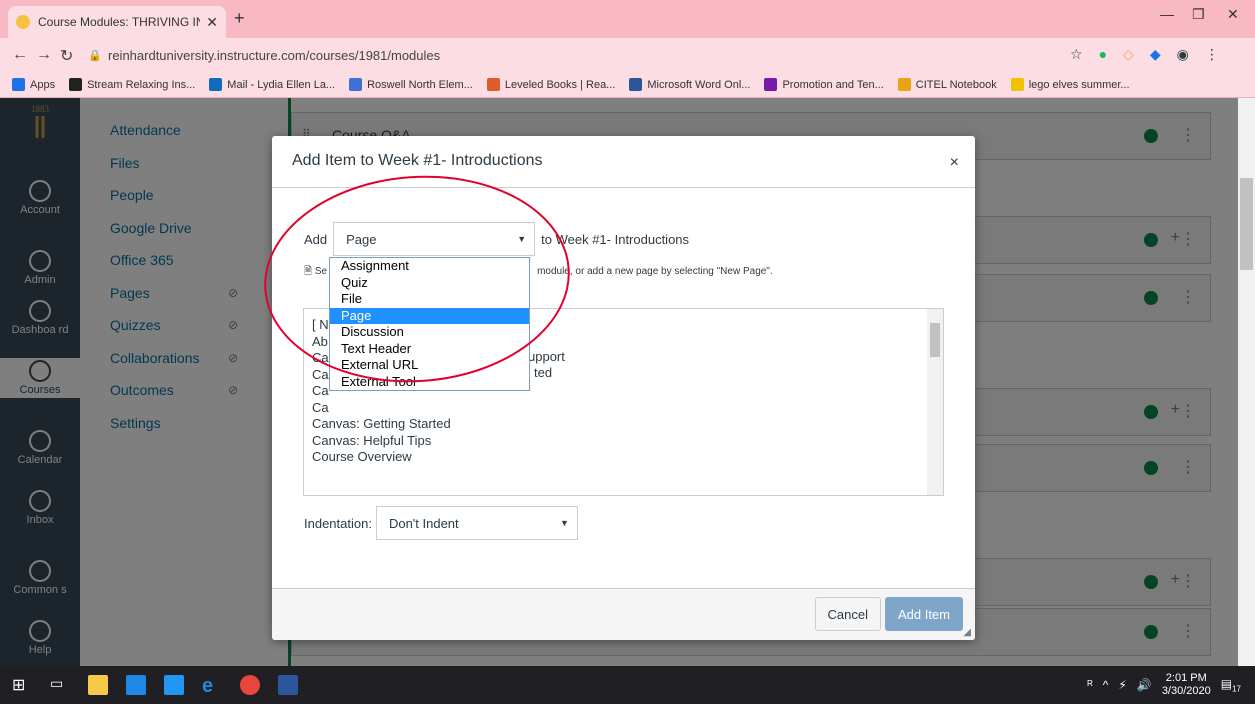 This screenshot has height=704, width=1255. Describe the element at coordinates (627, 685) in the screenshot. I see `windows-taskbar: ⊞ ▭ e ᴿ ^ ⚡ 🔊 2:01 PM 3/30/2020 ▤17` at that location.